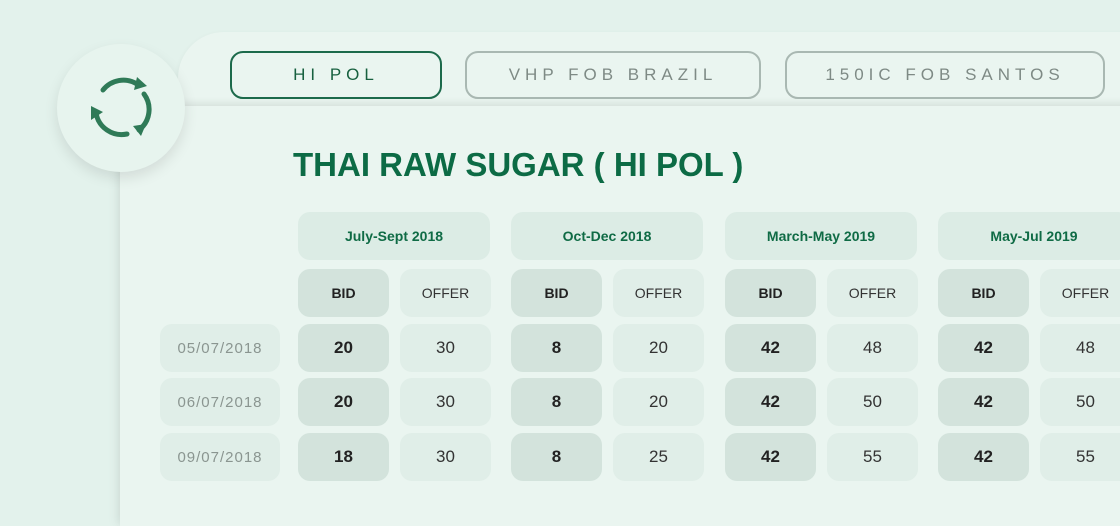 The width and height of the screenshot is (1120, 526). Describe the element at coordinates (336, 75) in the screenshot. I see `tab-hi-pol: HI POL` at that location.